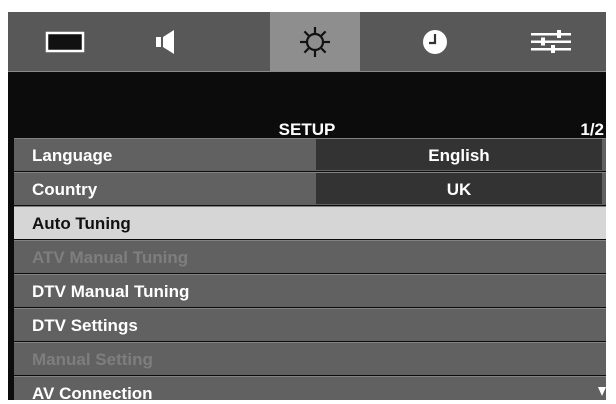 This screenshot has height=404, width=616. I want to click on picture-icon, so click(65, 41).